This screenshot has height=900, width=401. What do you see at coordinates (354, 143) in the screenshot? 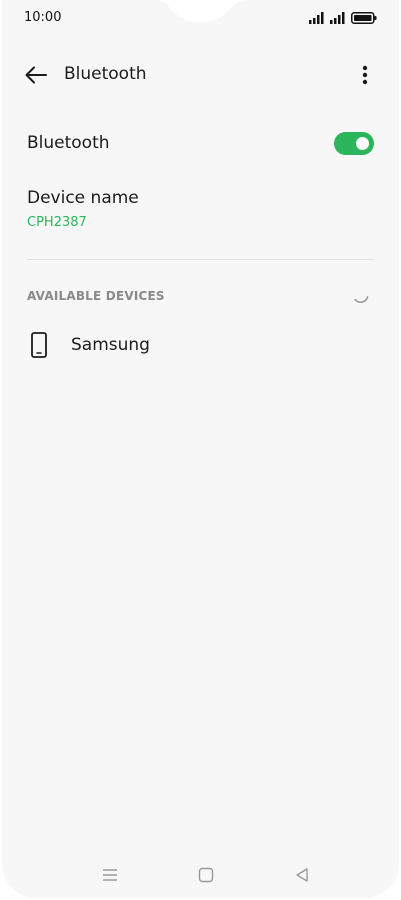
I see `bluetooth-toggle` at bounding box center [354, 143].